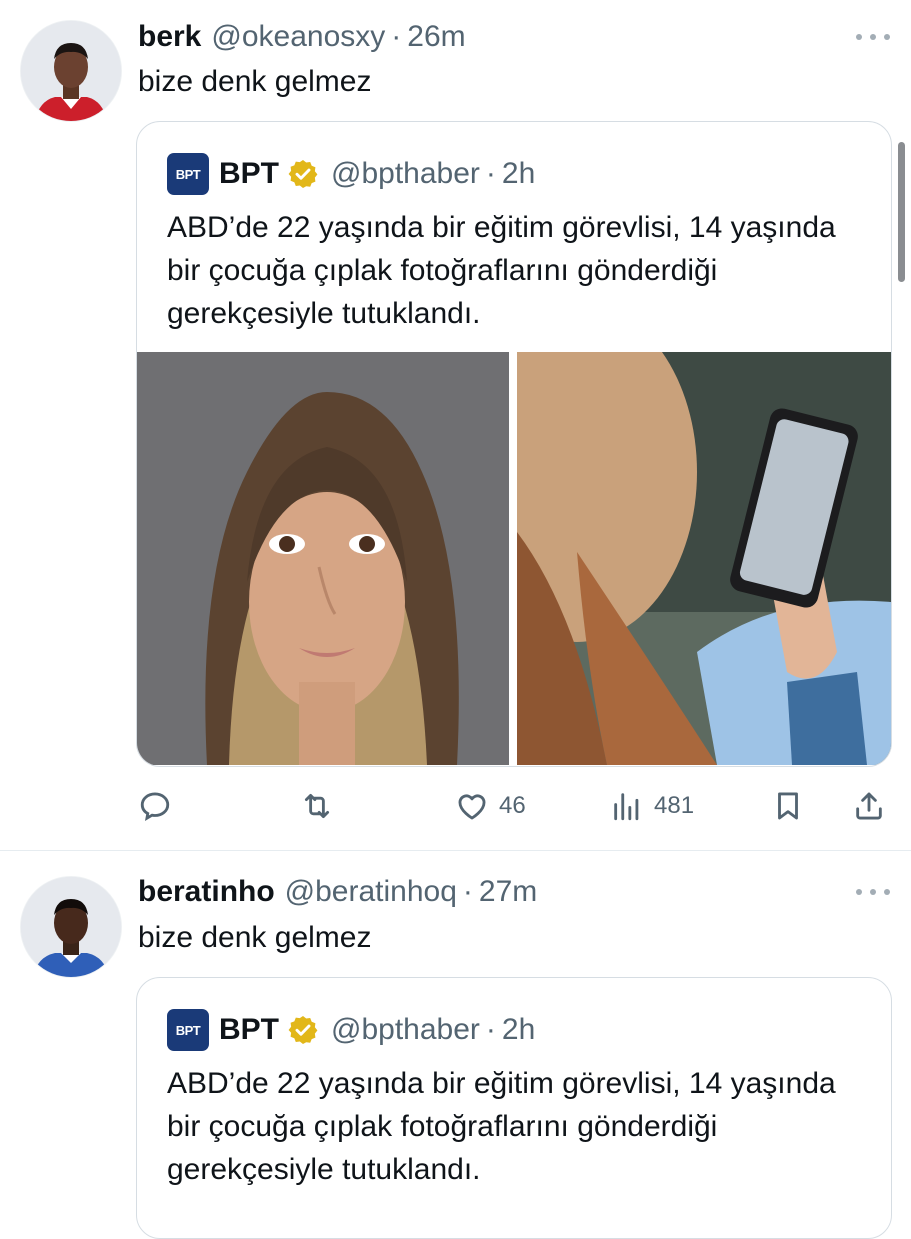  I want to click on reply-button, so click(155, 806).